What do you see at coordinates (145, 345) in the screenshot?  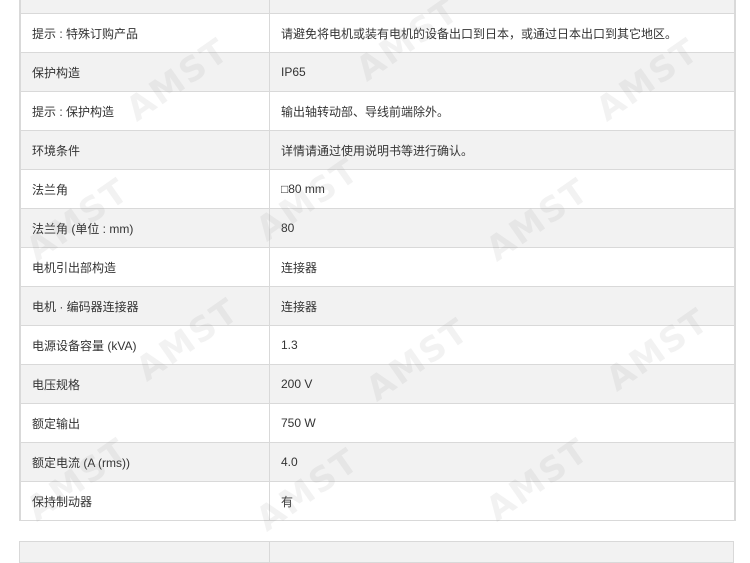 I see `spec-label: 电源设备容量 (kVA)` at bounding box center [145, 345].